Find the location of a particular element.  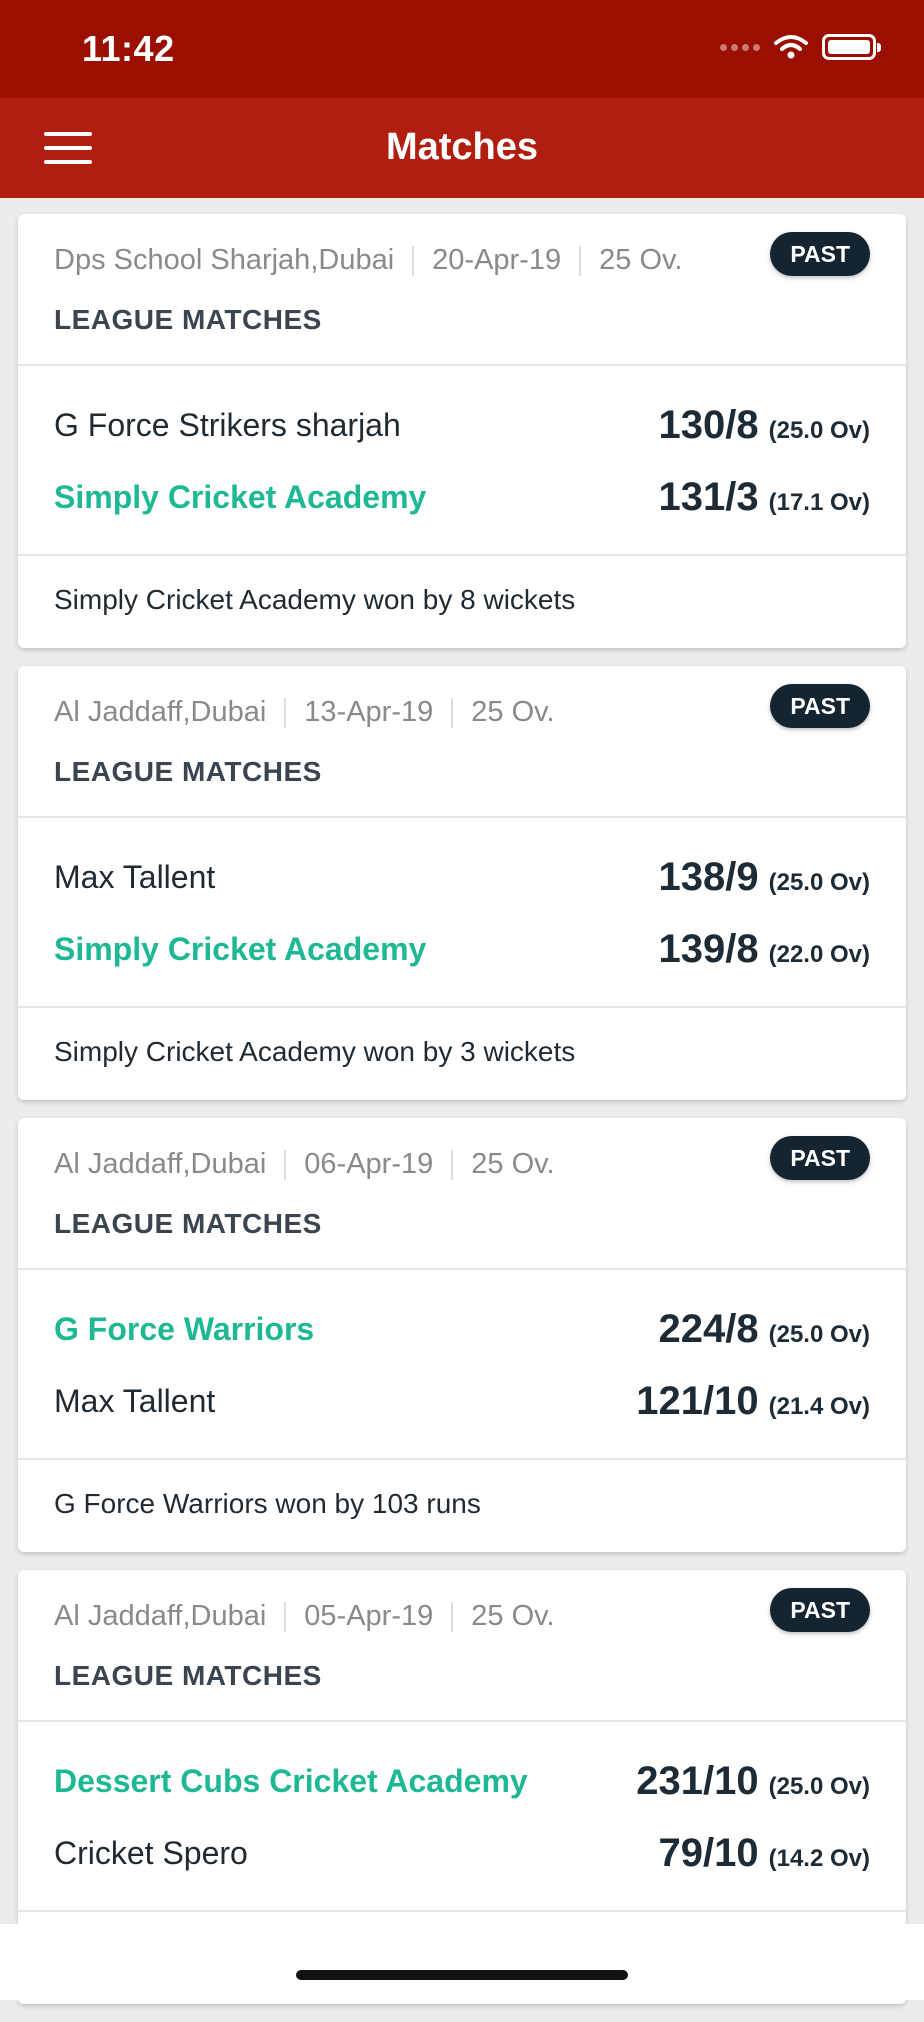

team-overs: (17.1 Ov) is located at coordinates (819, 502).